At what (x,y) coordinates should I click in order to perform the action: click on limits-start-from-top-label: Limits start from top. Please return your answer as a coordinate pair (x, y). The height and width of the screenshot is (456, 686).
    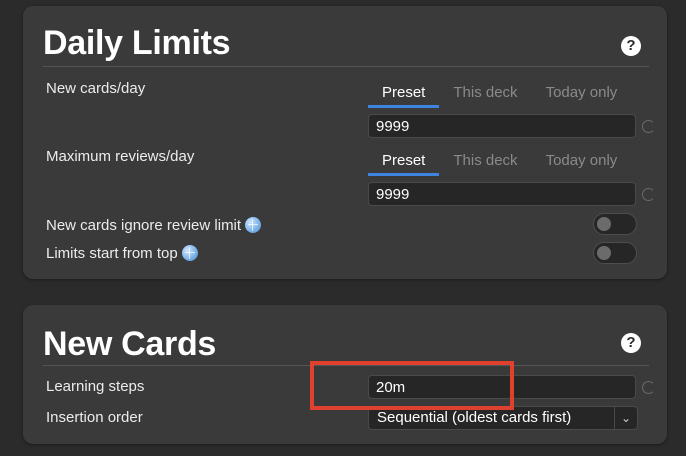
    Looking at the image, I should click on (112, 253).